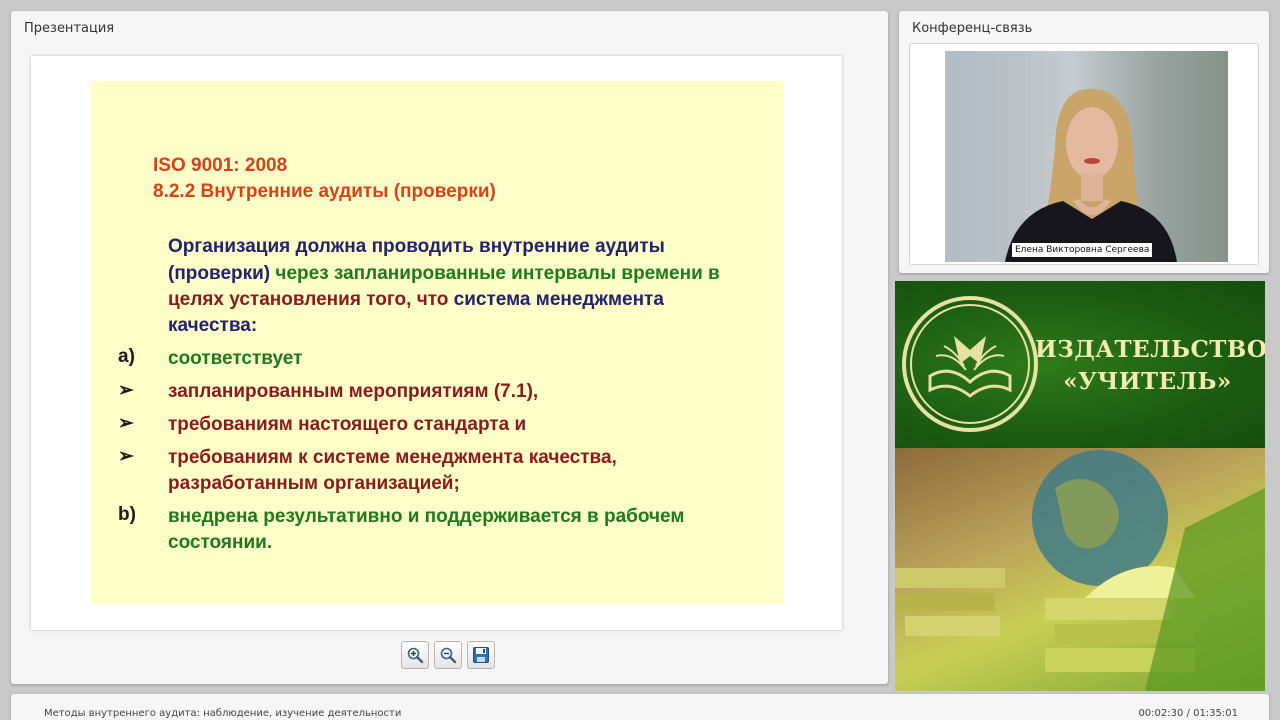 Image resolution: width=1280 pixels, height=720 pixels. I want to click on video-frame: Елена Викторовна Сергеева, so click(1084, 154).